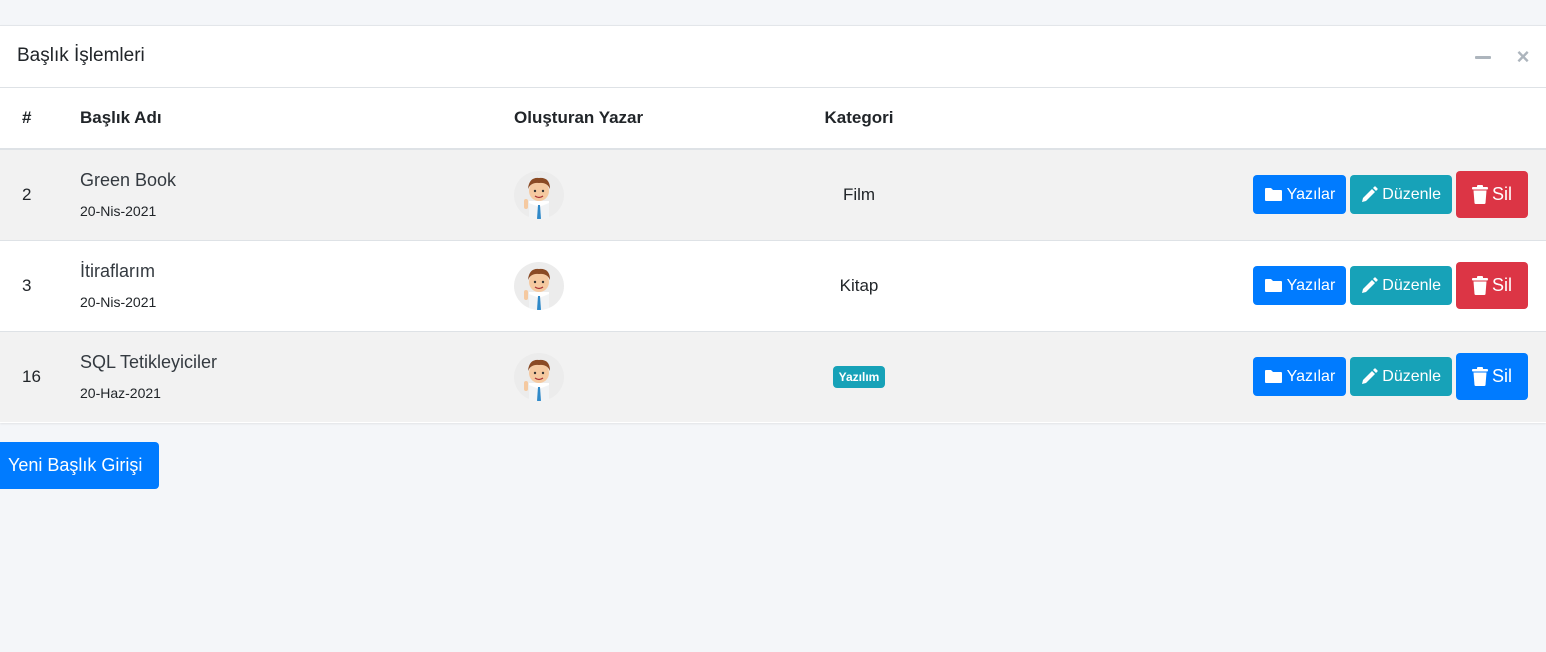  What do you see at coordinates (120, 393) in the screenshot?
I see `row-date: 20-Haz-2021` at bounding box center [120, 393].